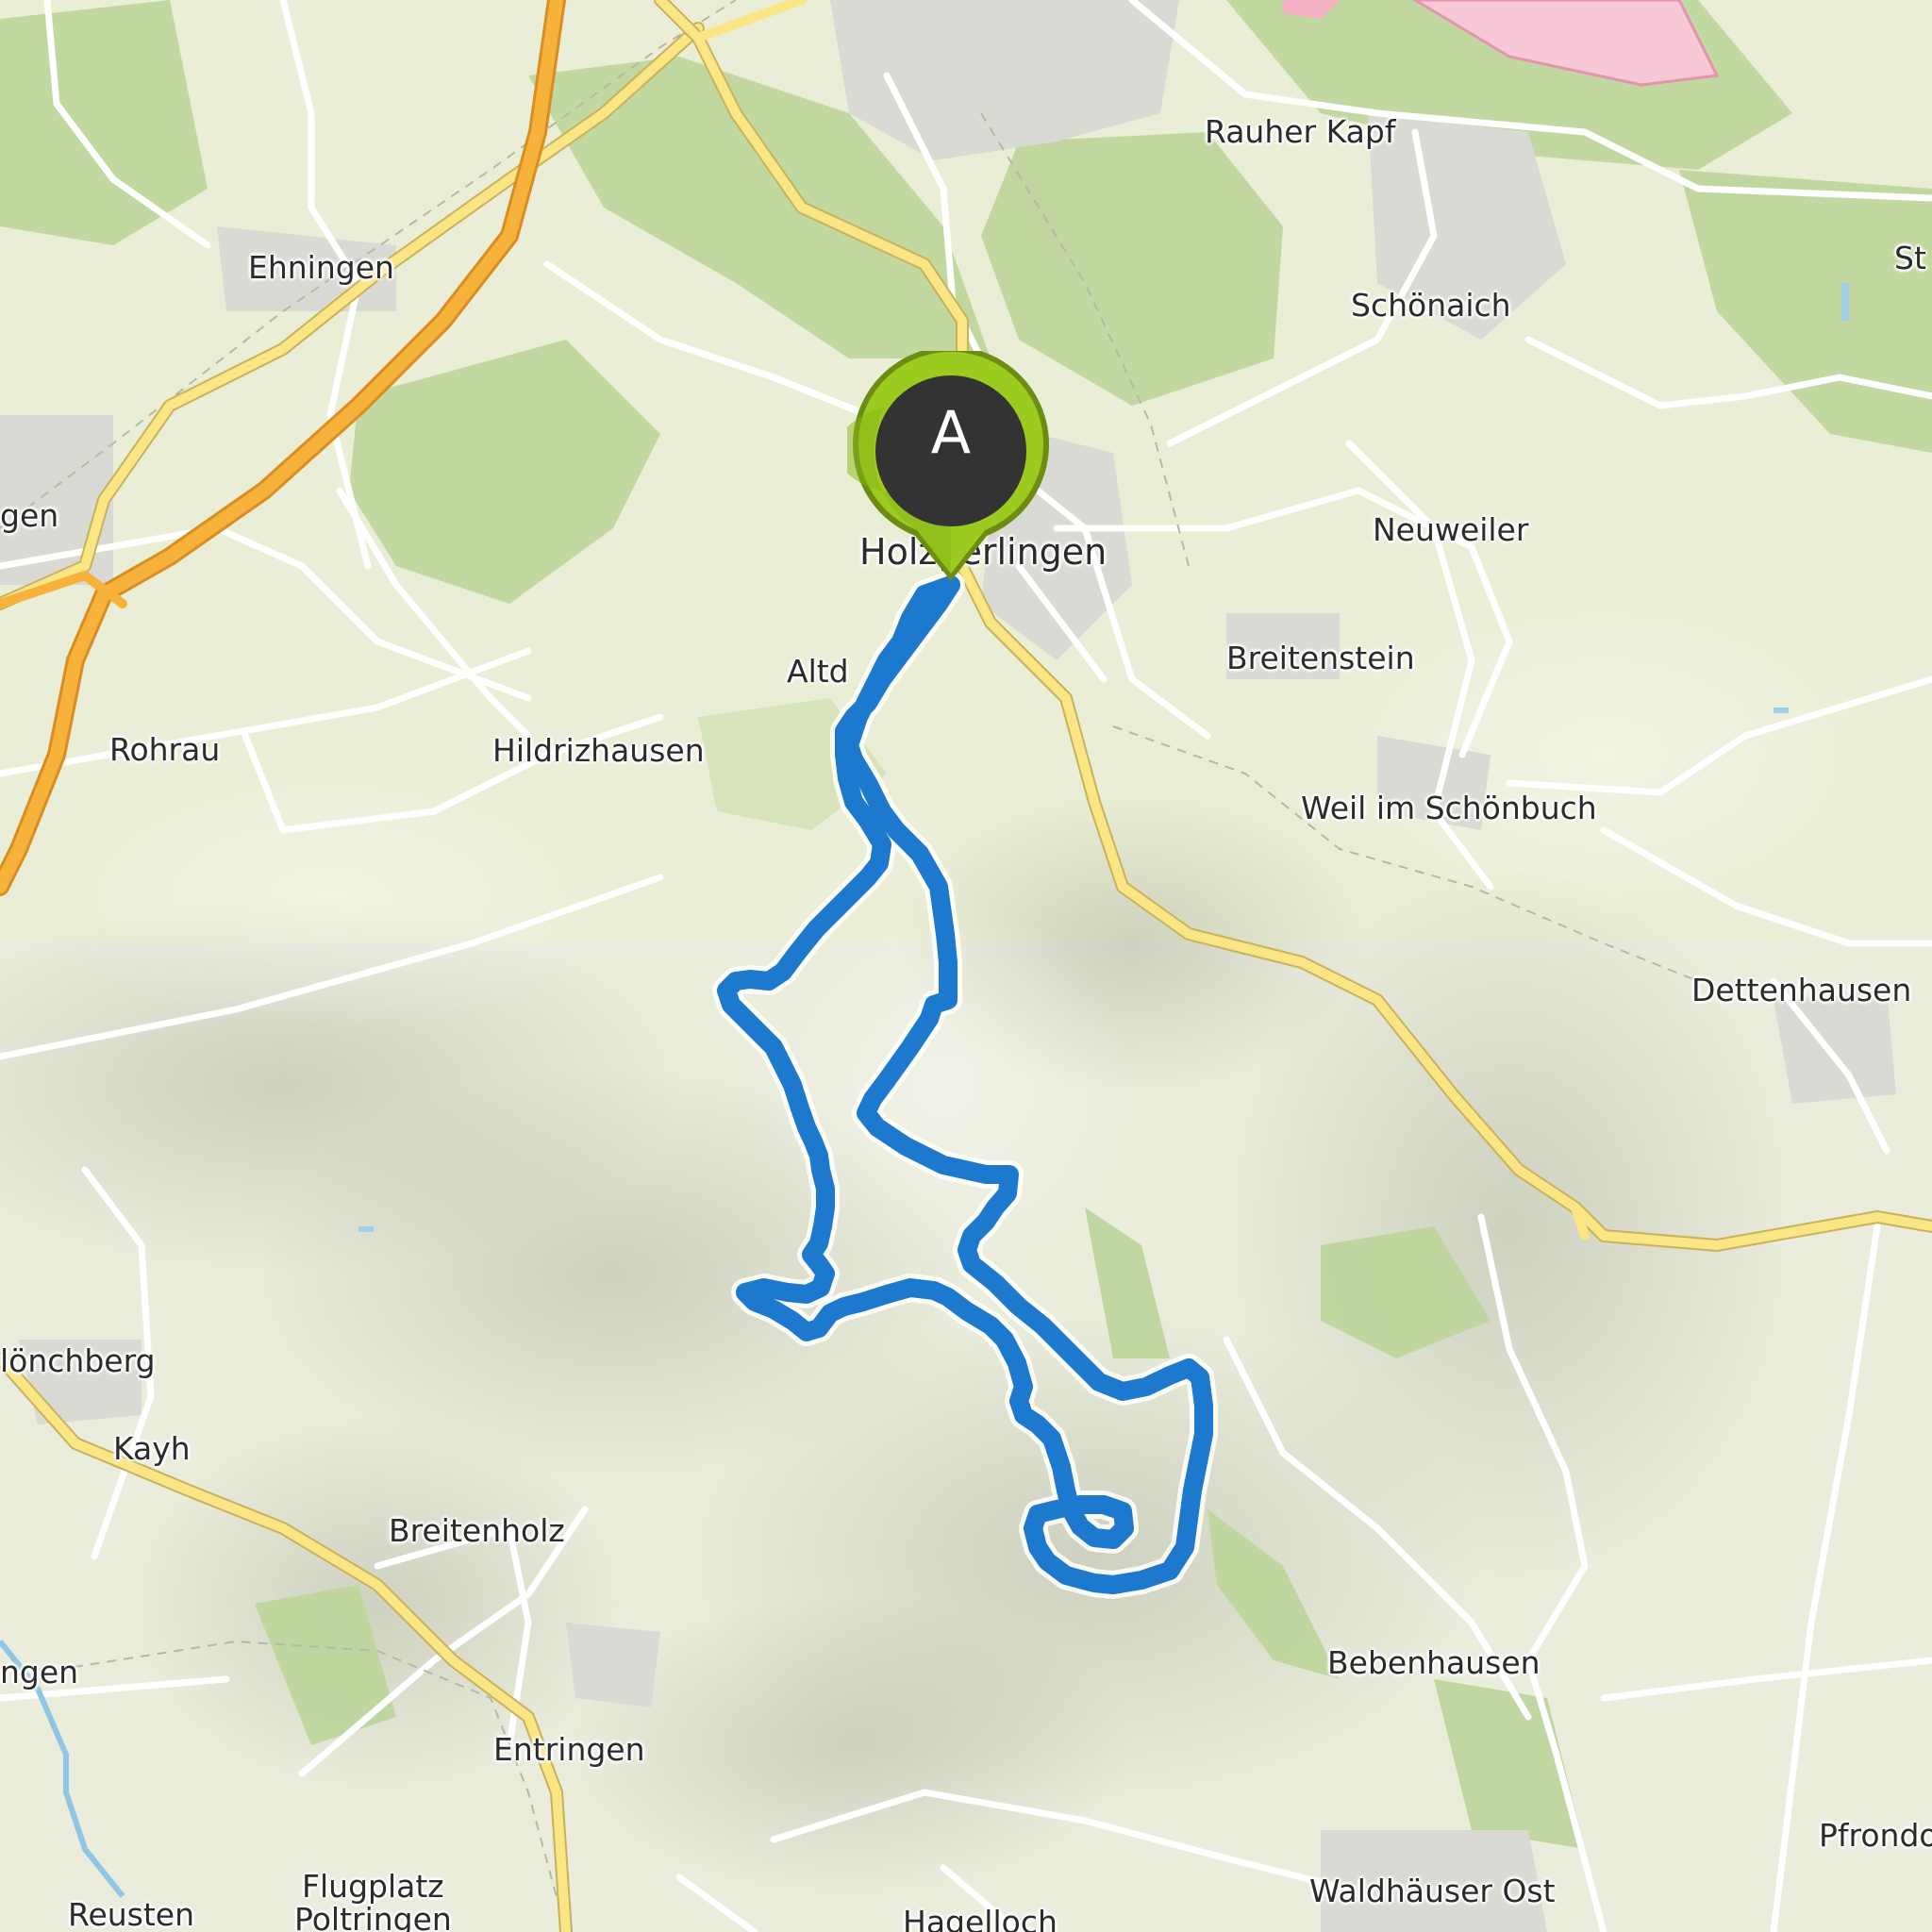 The image size is (1932, 1932). I want to click on place-label-flugplatz: Flugplatz, so click(373, 1887).